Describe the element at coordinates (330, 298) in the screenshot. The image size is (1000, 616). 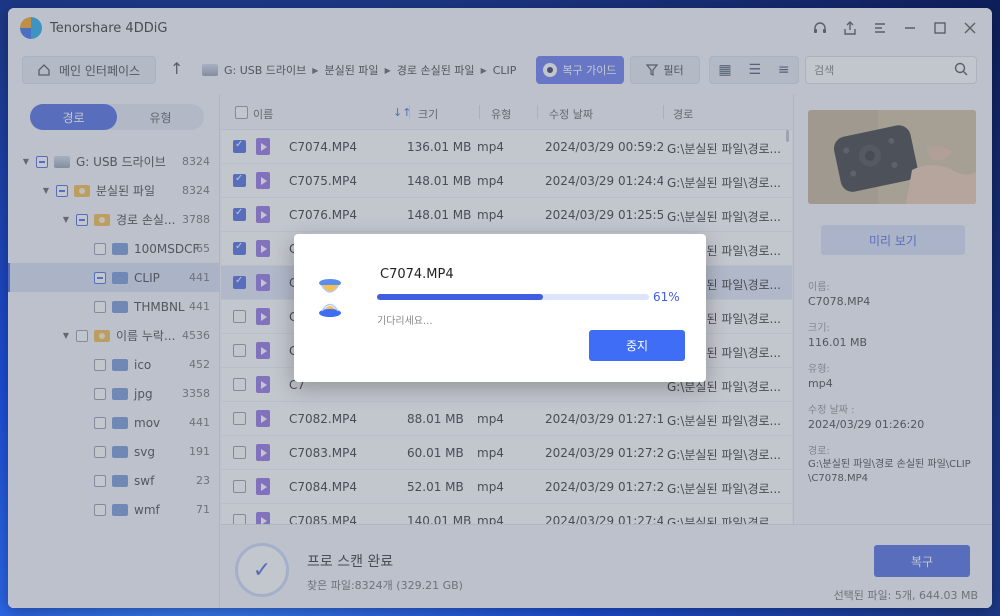
I see `hourglass-icon` at that location.